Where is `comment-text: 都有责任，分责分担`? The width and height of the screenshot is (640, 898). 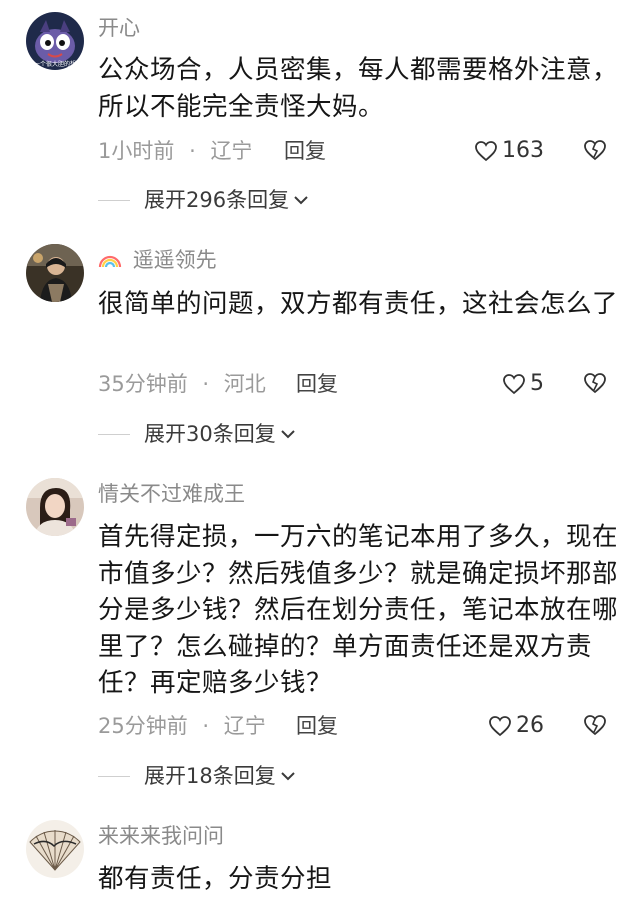
comment-text: 都有责任，分责分担 is located at coordinates (215, 879).